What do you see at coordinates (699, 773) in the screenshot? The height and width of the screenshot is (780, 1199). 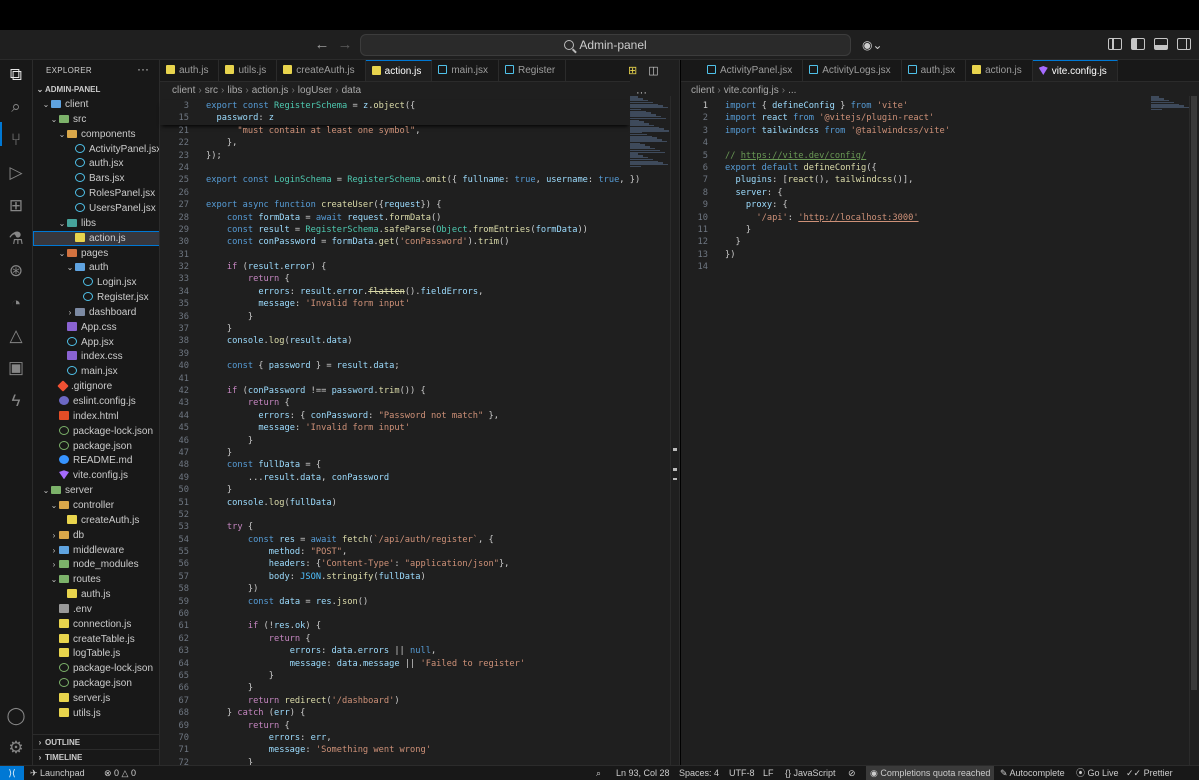 I see `indentation: Spaces: 4` at bounding box center [699, 773].